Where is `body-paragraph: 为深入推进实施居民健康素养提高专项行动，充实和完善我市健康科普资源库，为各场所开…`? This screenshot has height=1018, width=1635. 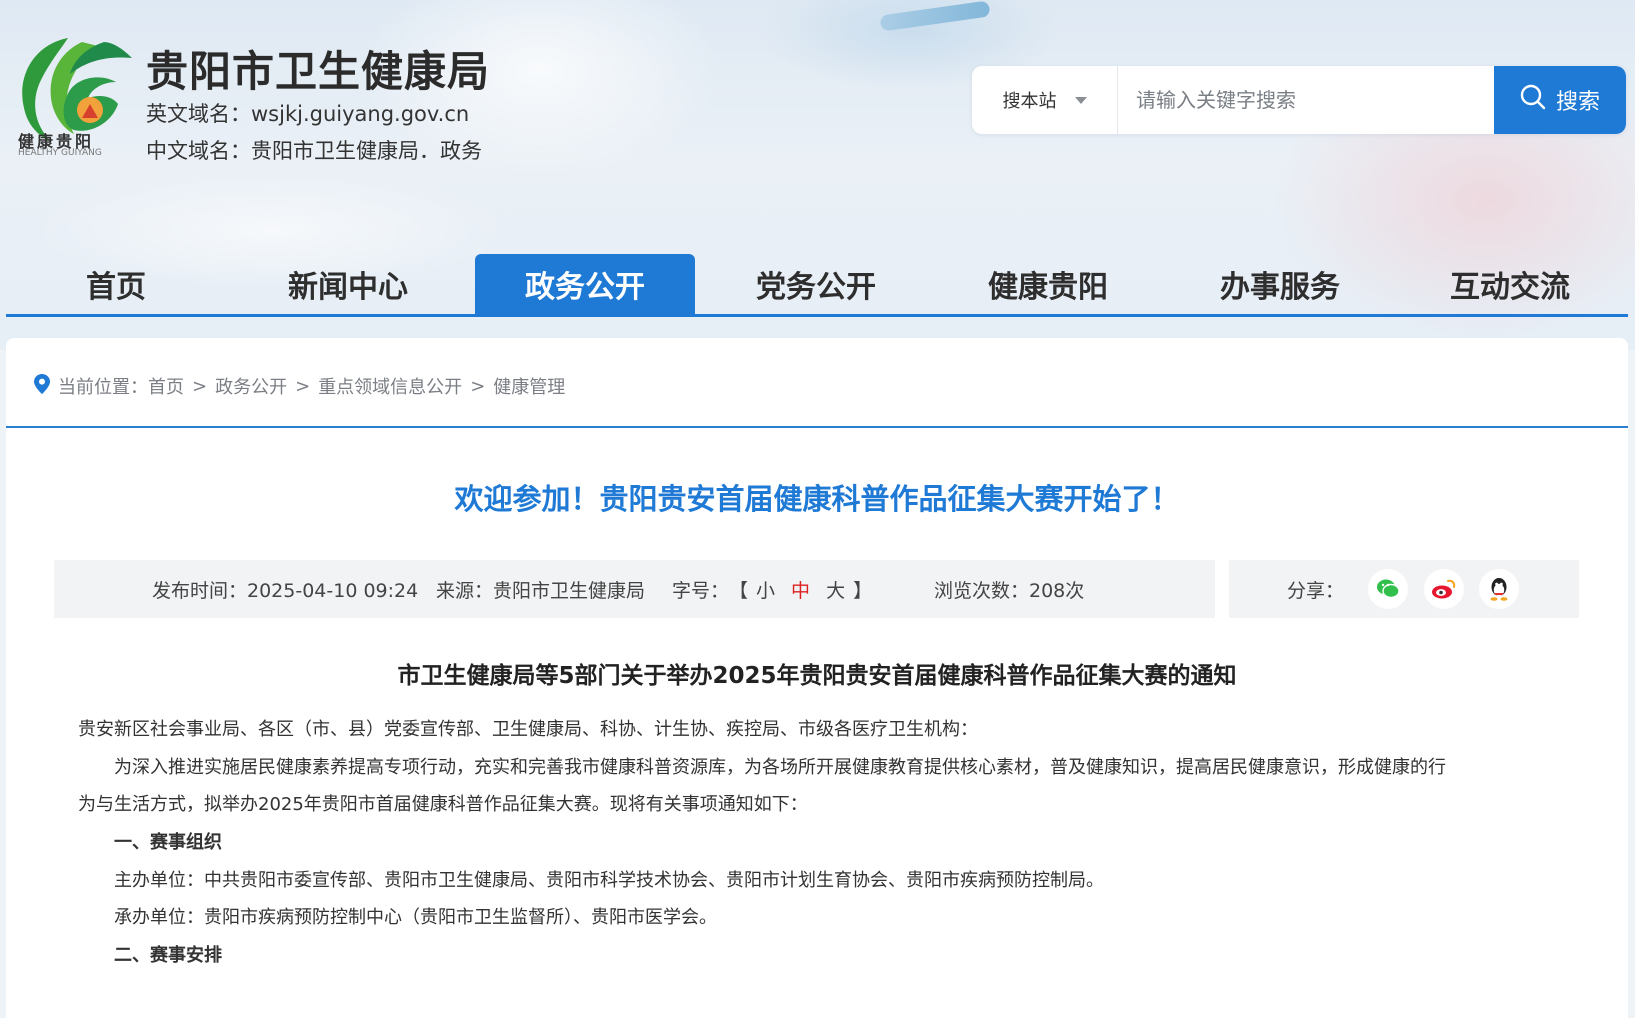
body-paragraph: 为深入推进实施居民健康素养提高专项行动，充实和完善我市健康科普资源库，为各场所开… is located at coordinates (780, 767).